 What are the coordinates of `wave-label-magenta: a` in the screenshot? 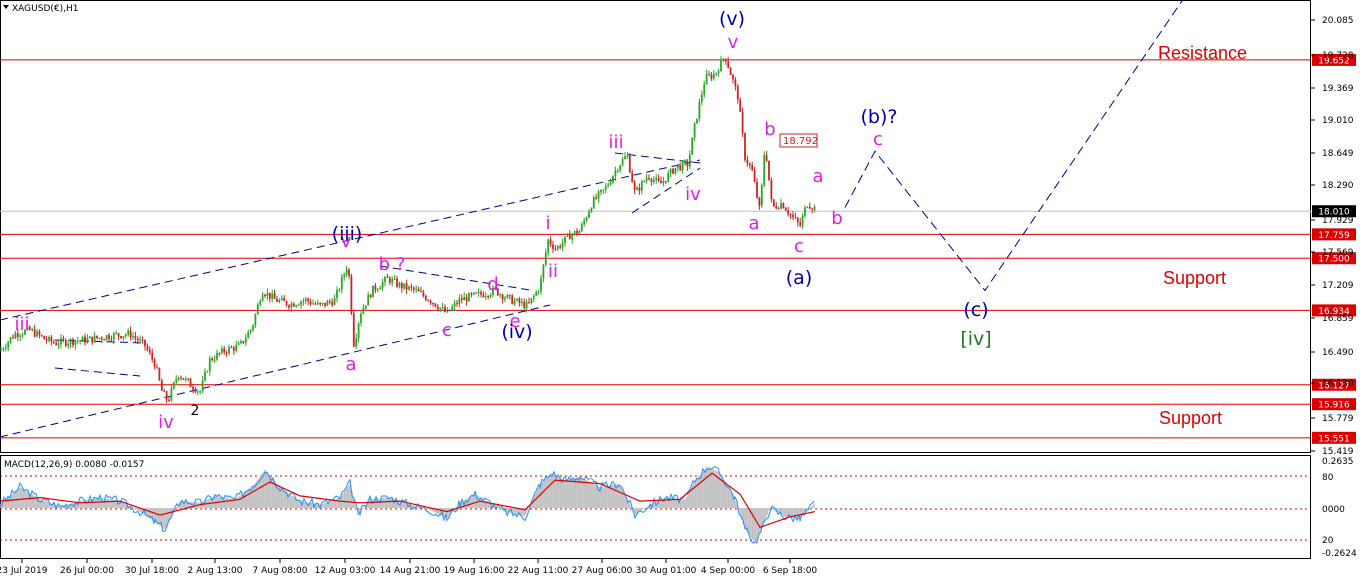 It's located at (753, 223).